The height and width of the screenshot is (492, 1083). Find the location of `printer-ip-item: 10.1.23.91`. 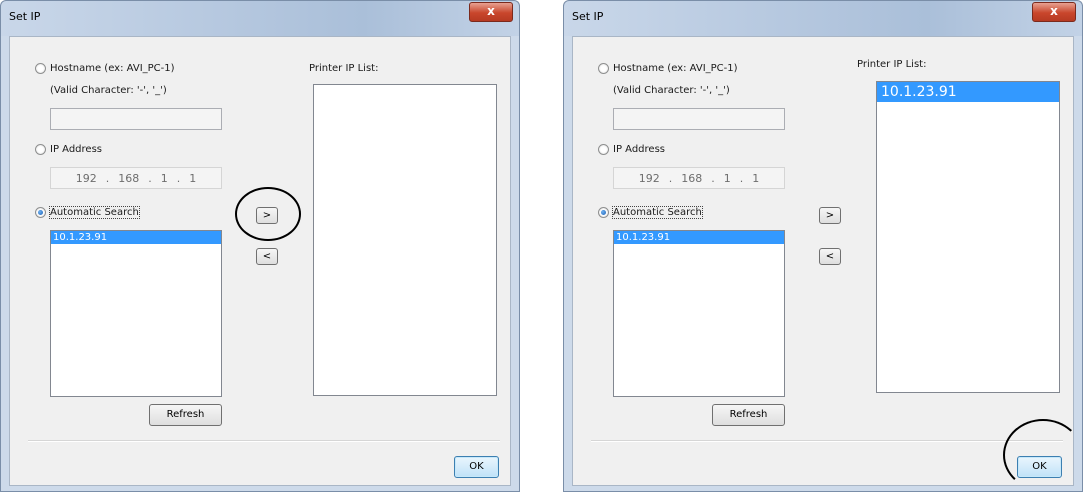

printer-ip-item: 10.1.23.91 is located at coordinates (968, 92).